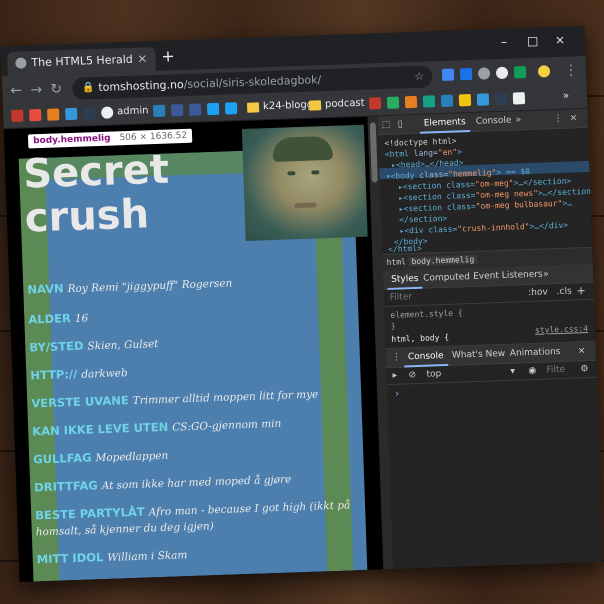  What do you see at coordinates (560, 40) in the screenshot?
I see `close-window-button: ×` at bounding box center [560, 40].